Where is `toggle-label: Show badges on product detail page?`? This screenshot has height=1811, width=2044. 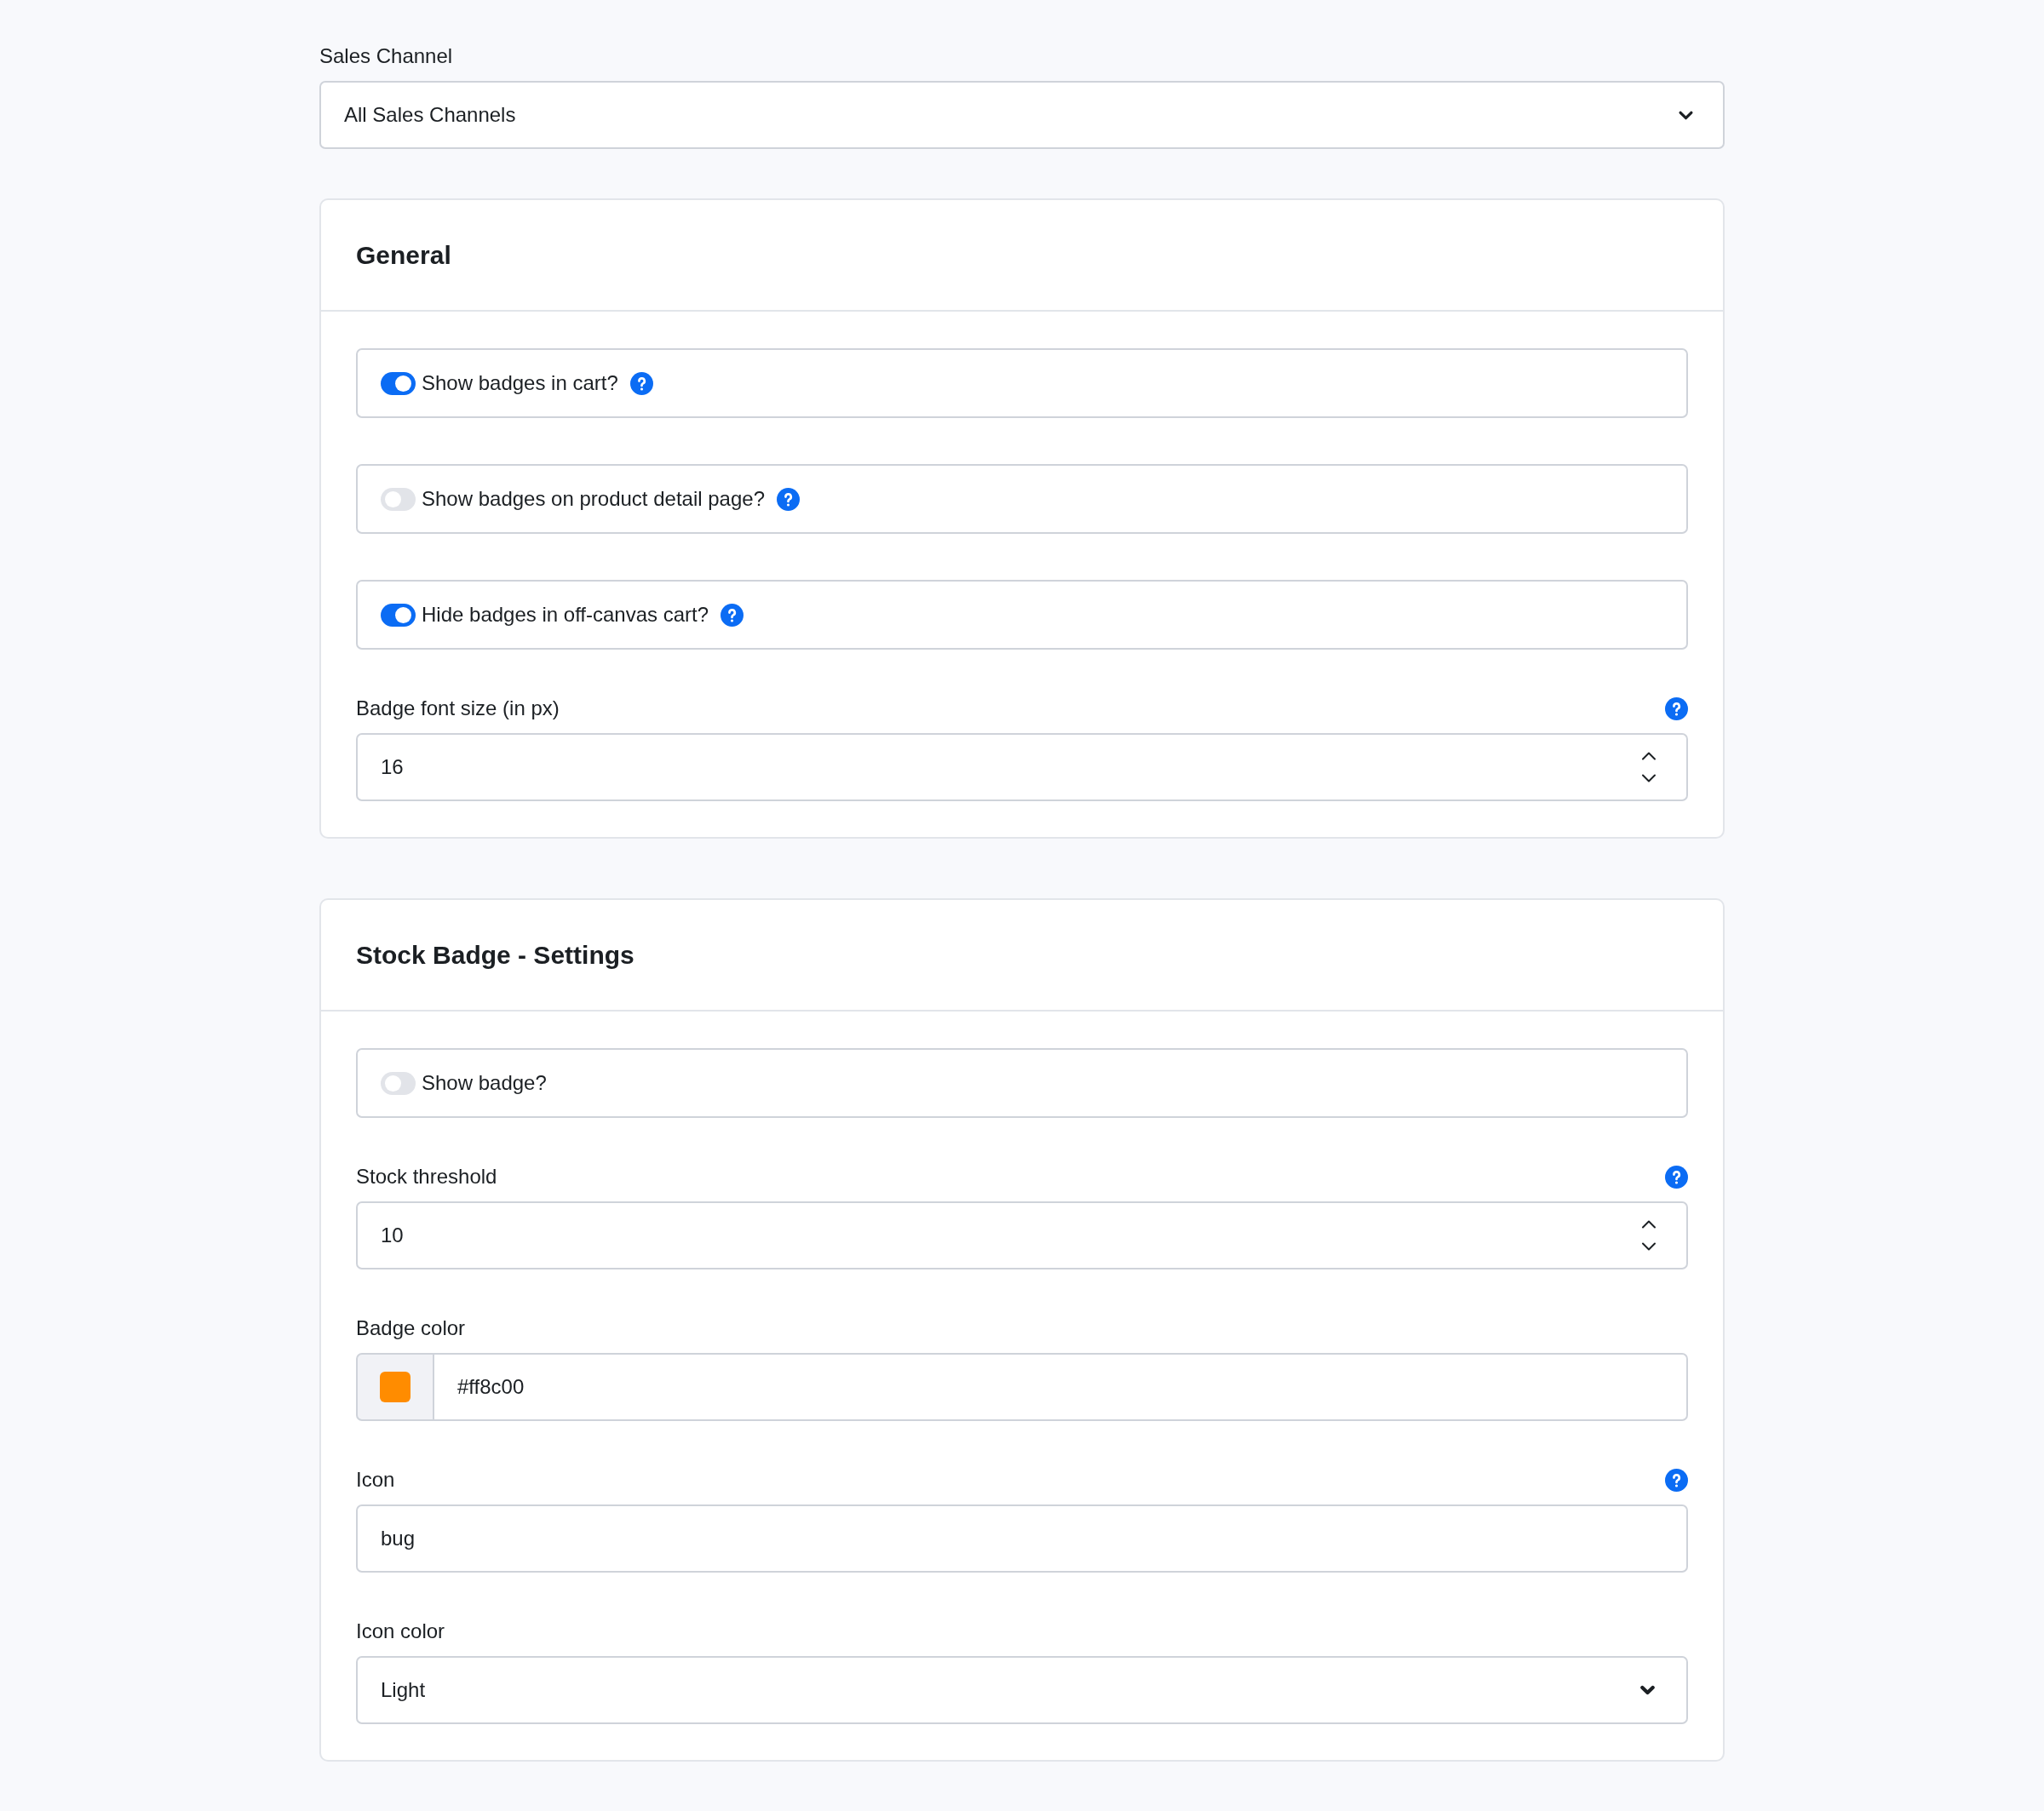
toggle-label: Show badges on product detail page? is located at coordinates (593, 499).